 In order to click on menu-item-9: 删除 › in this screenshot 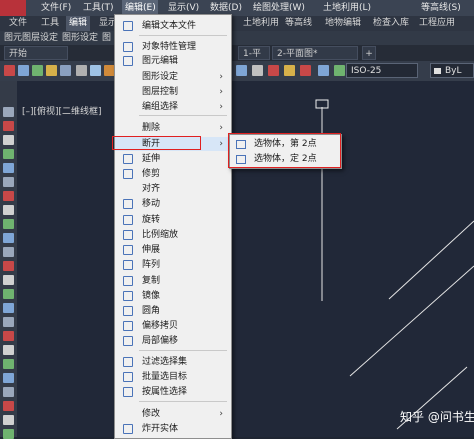, I will do `click(173, 128)`.